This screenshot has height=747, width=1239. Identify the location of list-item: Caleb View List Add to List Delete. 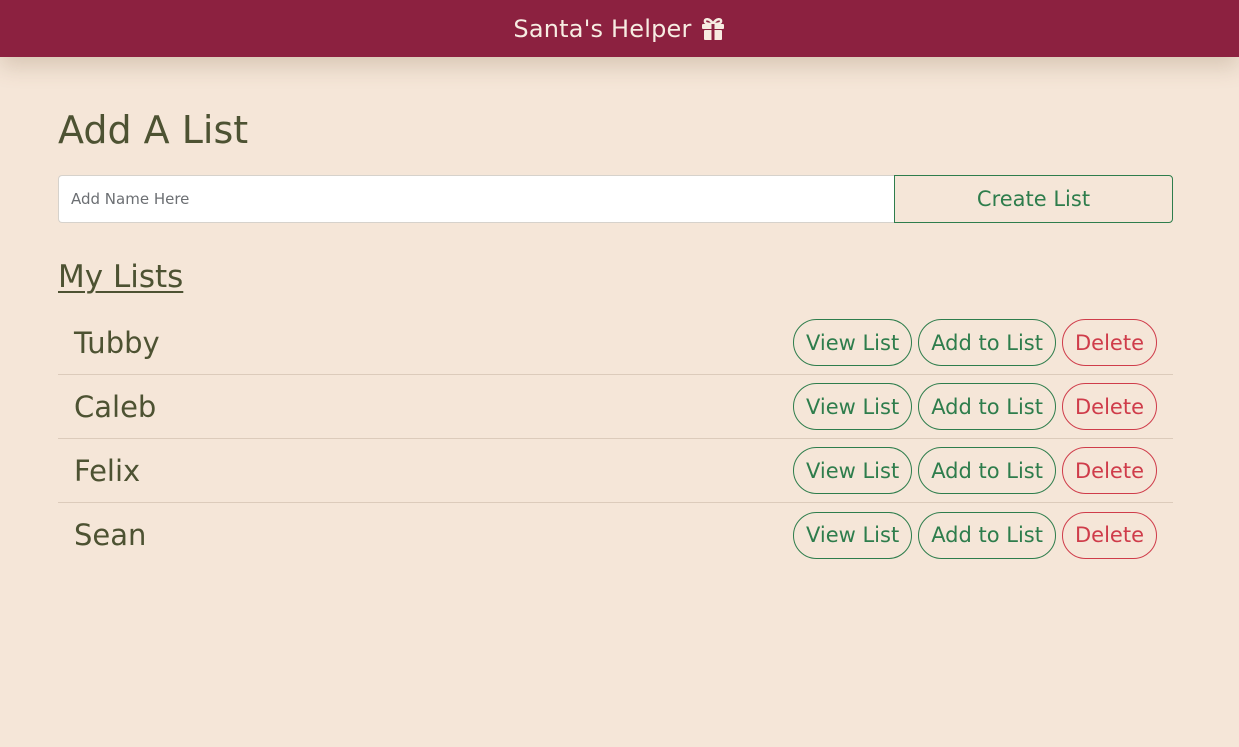
(615, 407).